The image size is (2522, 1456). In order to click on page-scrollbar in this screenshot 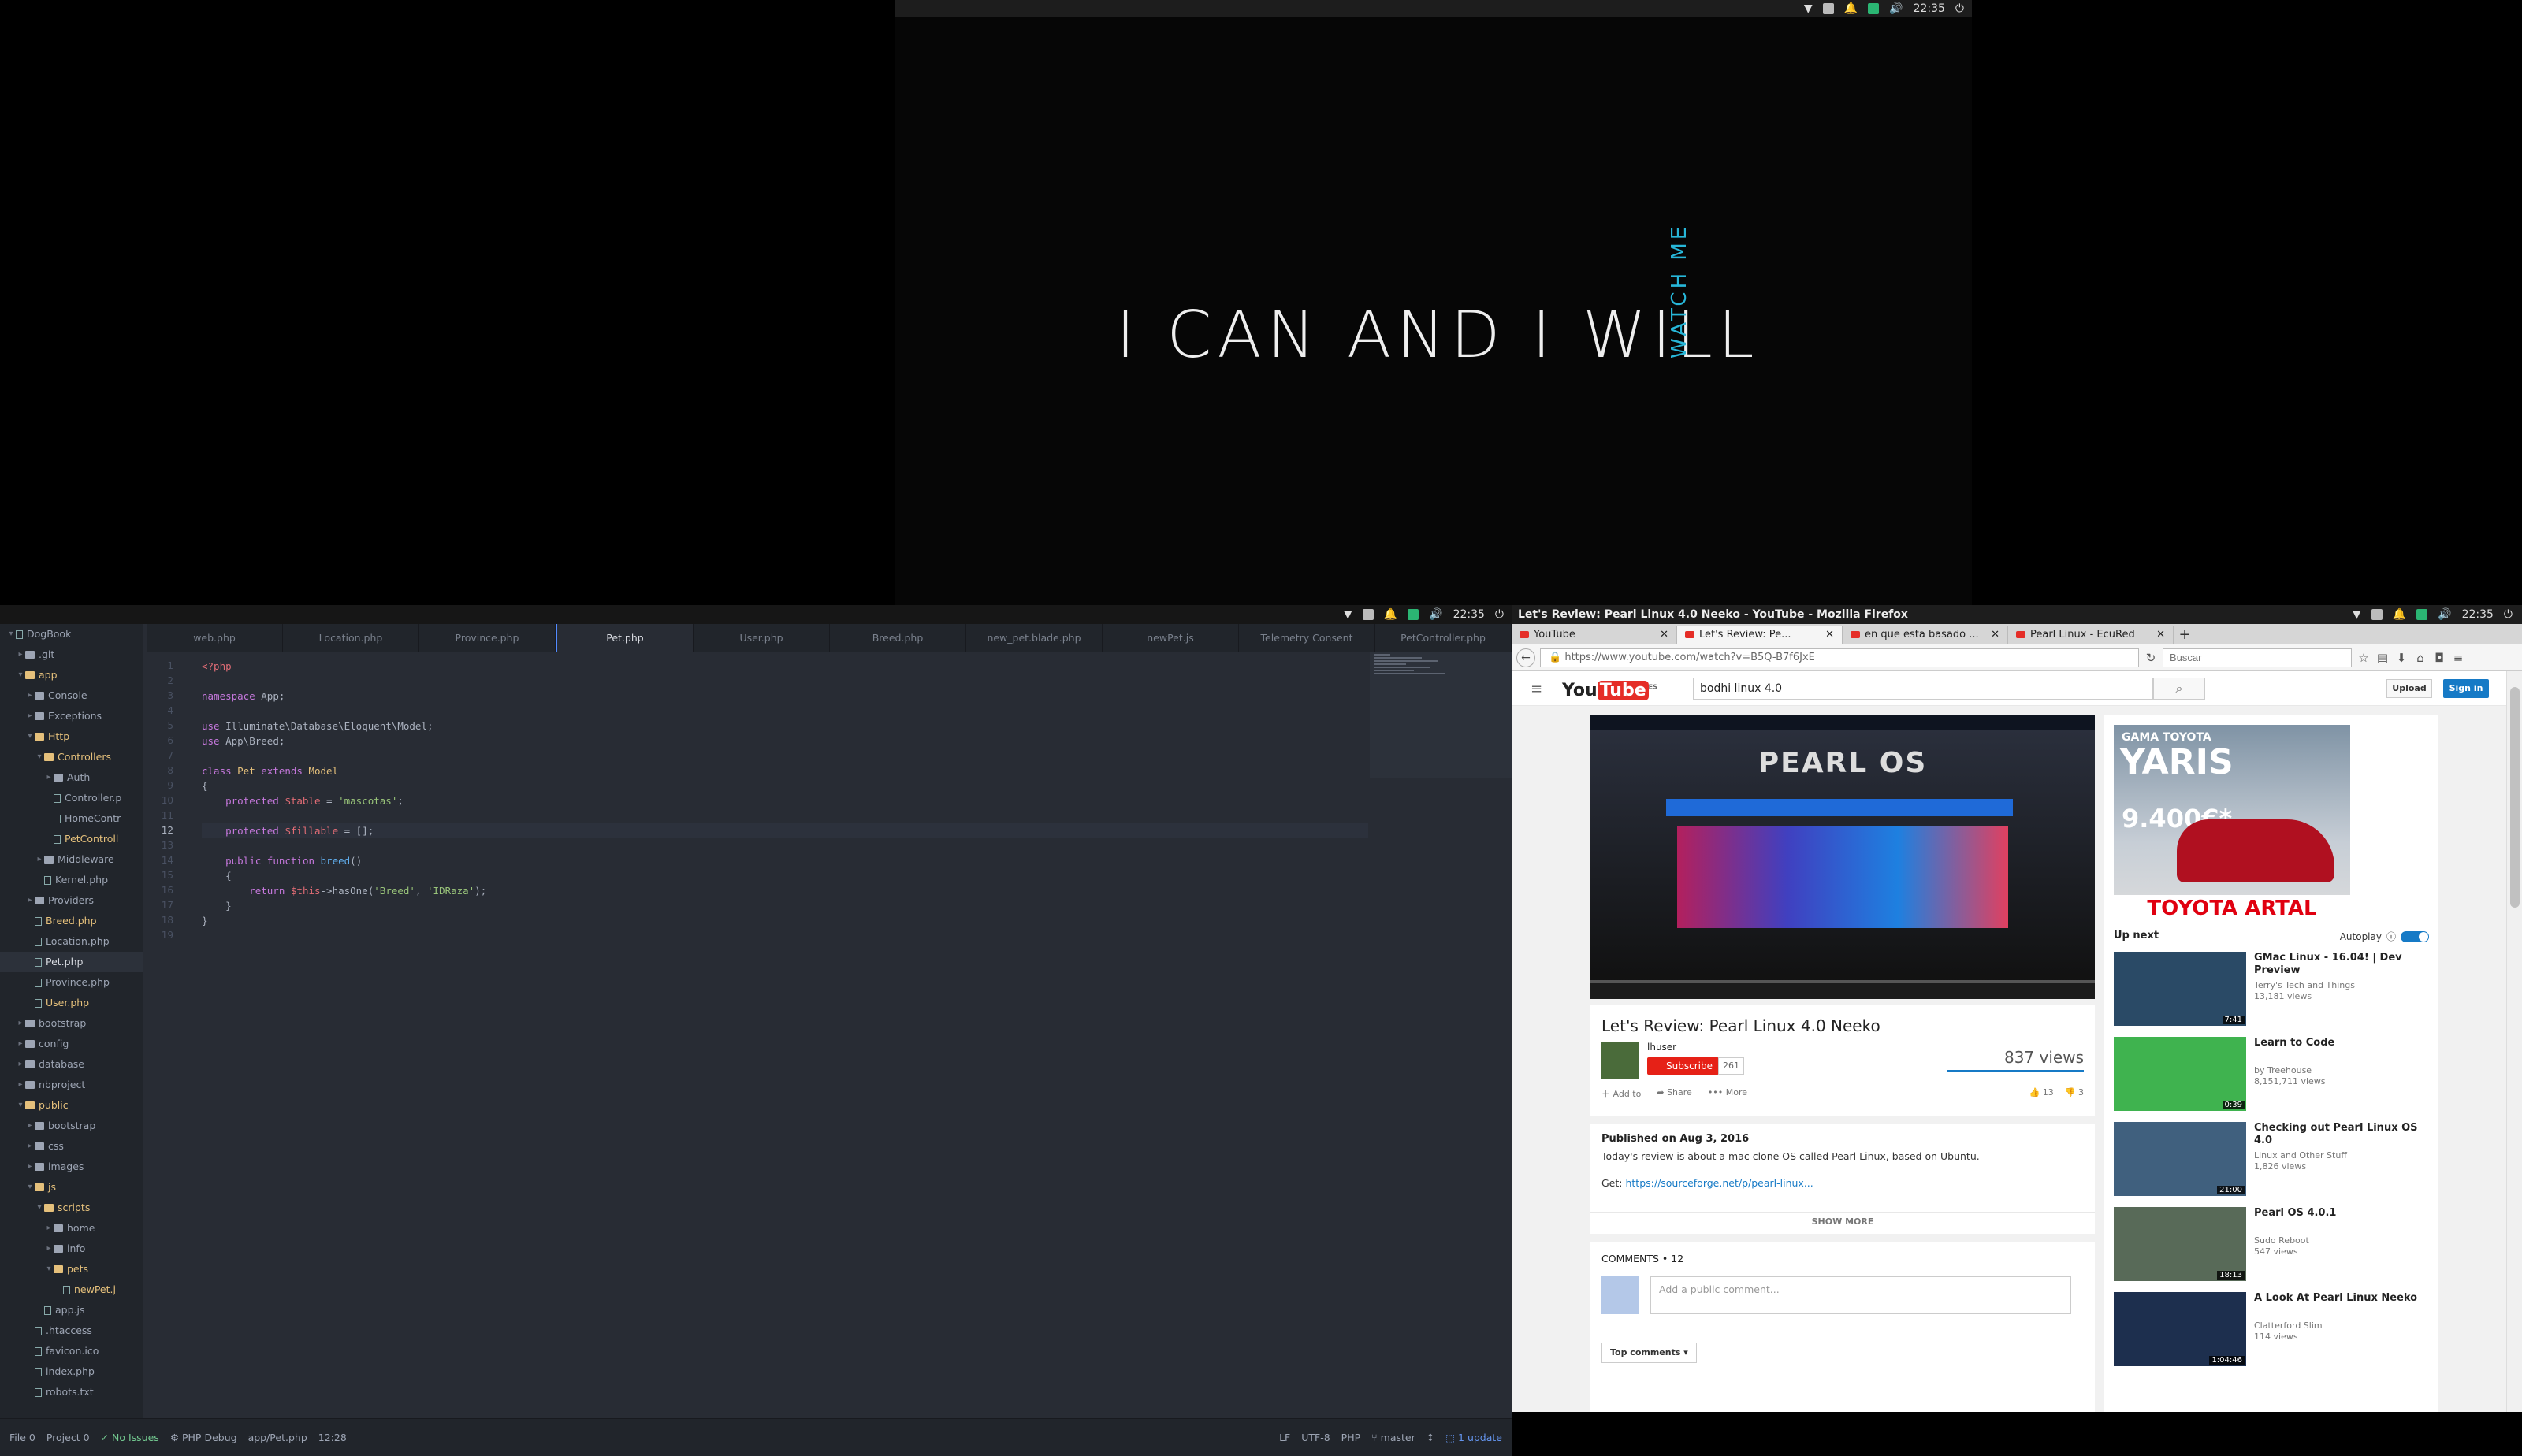, I will do `click(2514, 1041)`.